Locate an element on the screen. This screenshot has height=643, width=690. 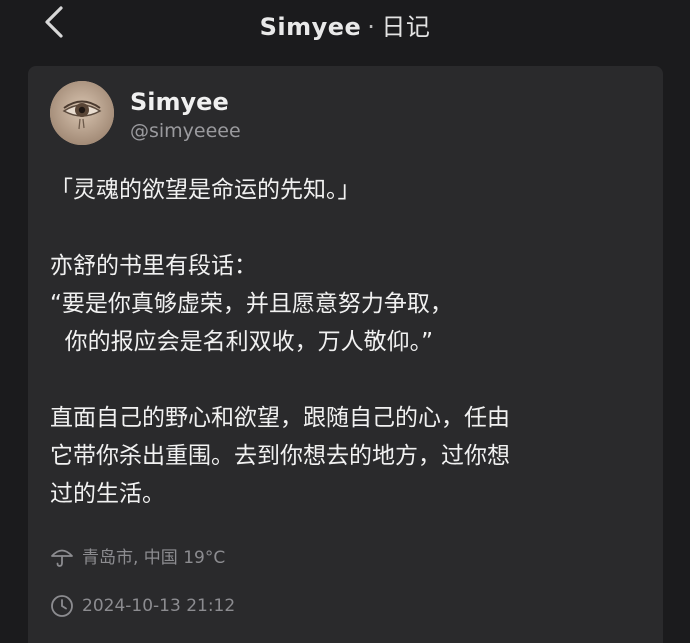
clock-icon is located at coordinates (62, 606).